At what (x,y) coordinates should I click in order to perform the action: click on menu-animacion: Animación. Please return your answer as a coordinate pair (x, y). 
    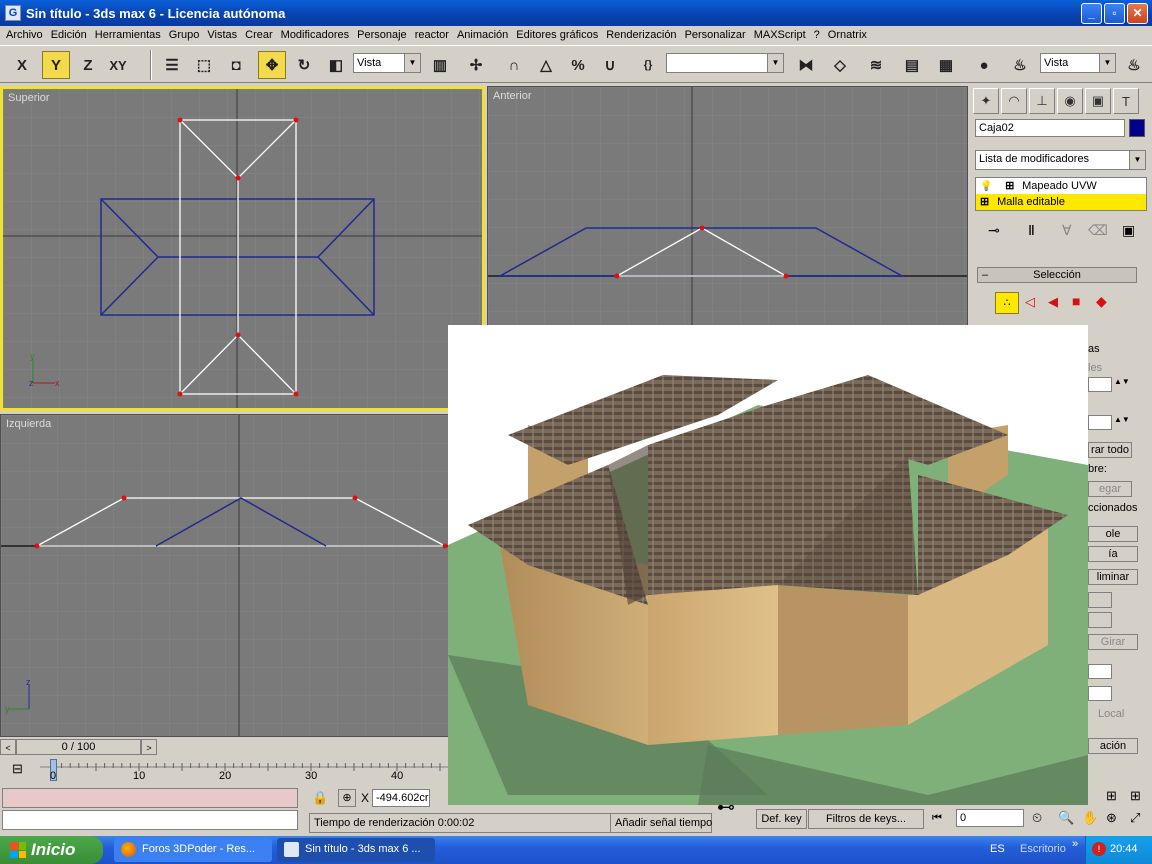
    Looking at the image, I should click on (482, 35).